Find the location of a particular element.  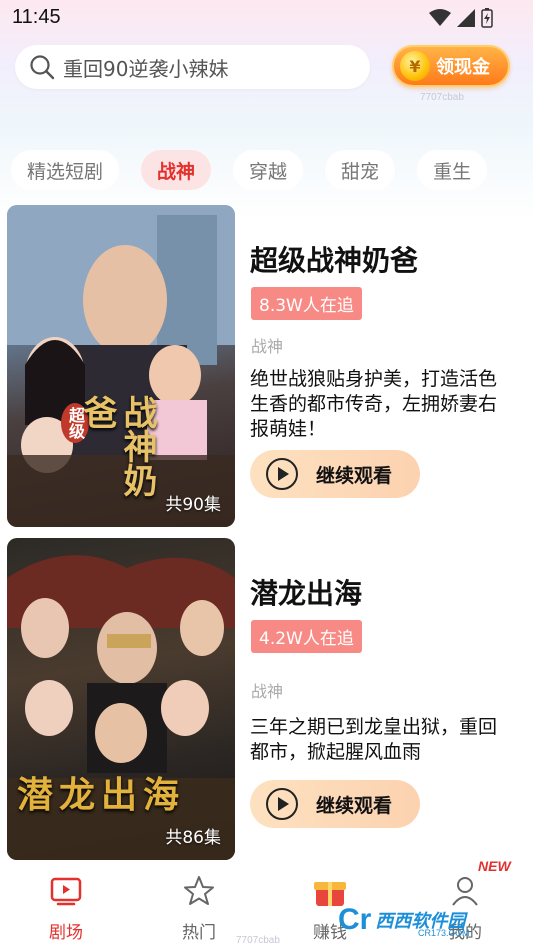

wifi-icon is located at coordinates (440, 17).